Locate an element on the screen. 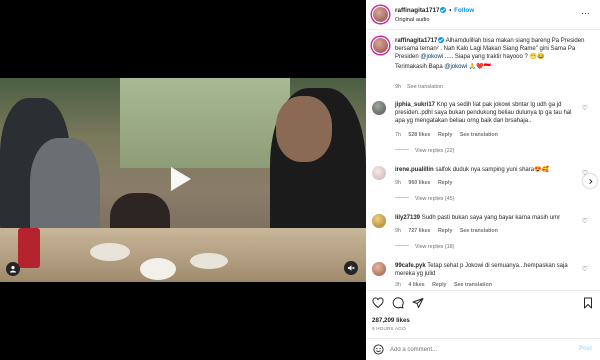 Image resolution: width=600 pixels, height=360 pixels. tagged-users-icon is located at coordinates (13, 269).